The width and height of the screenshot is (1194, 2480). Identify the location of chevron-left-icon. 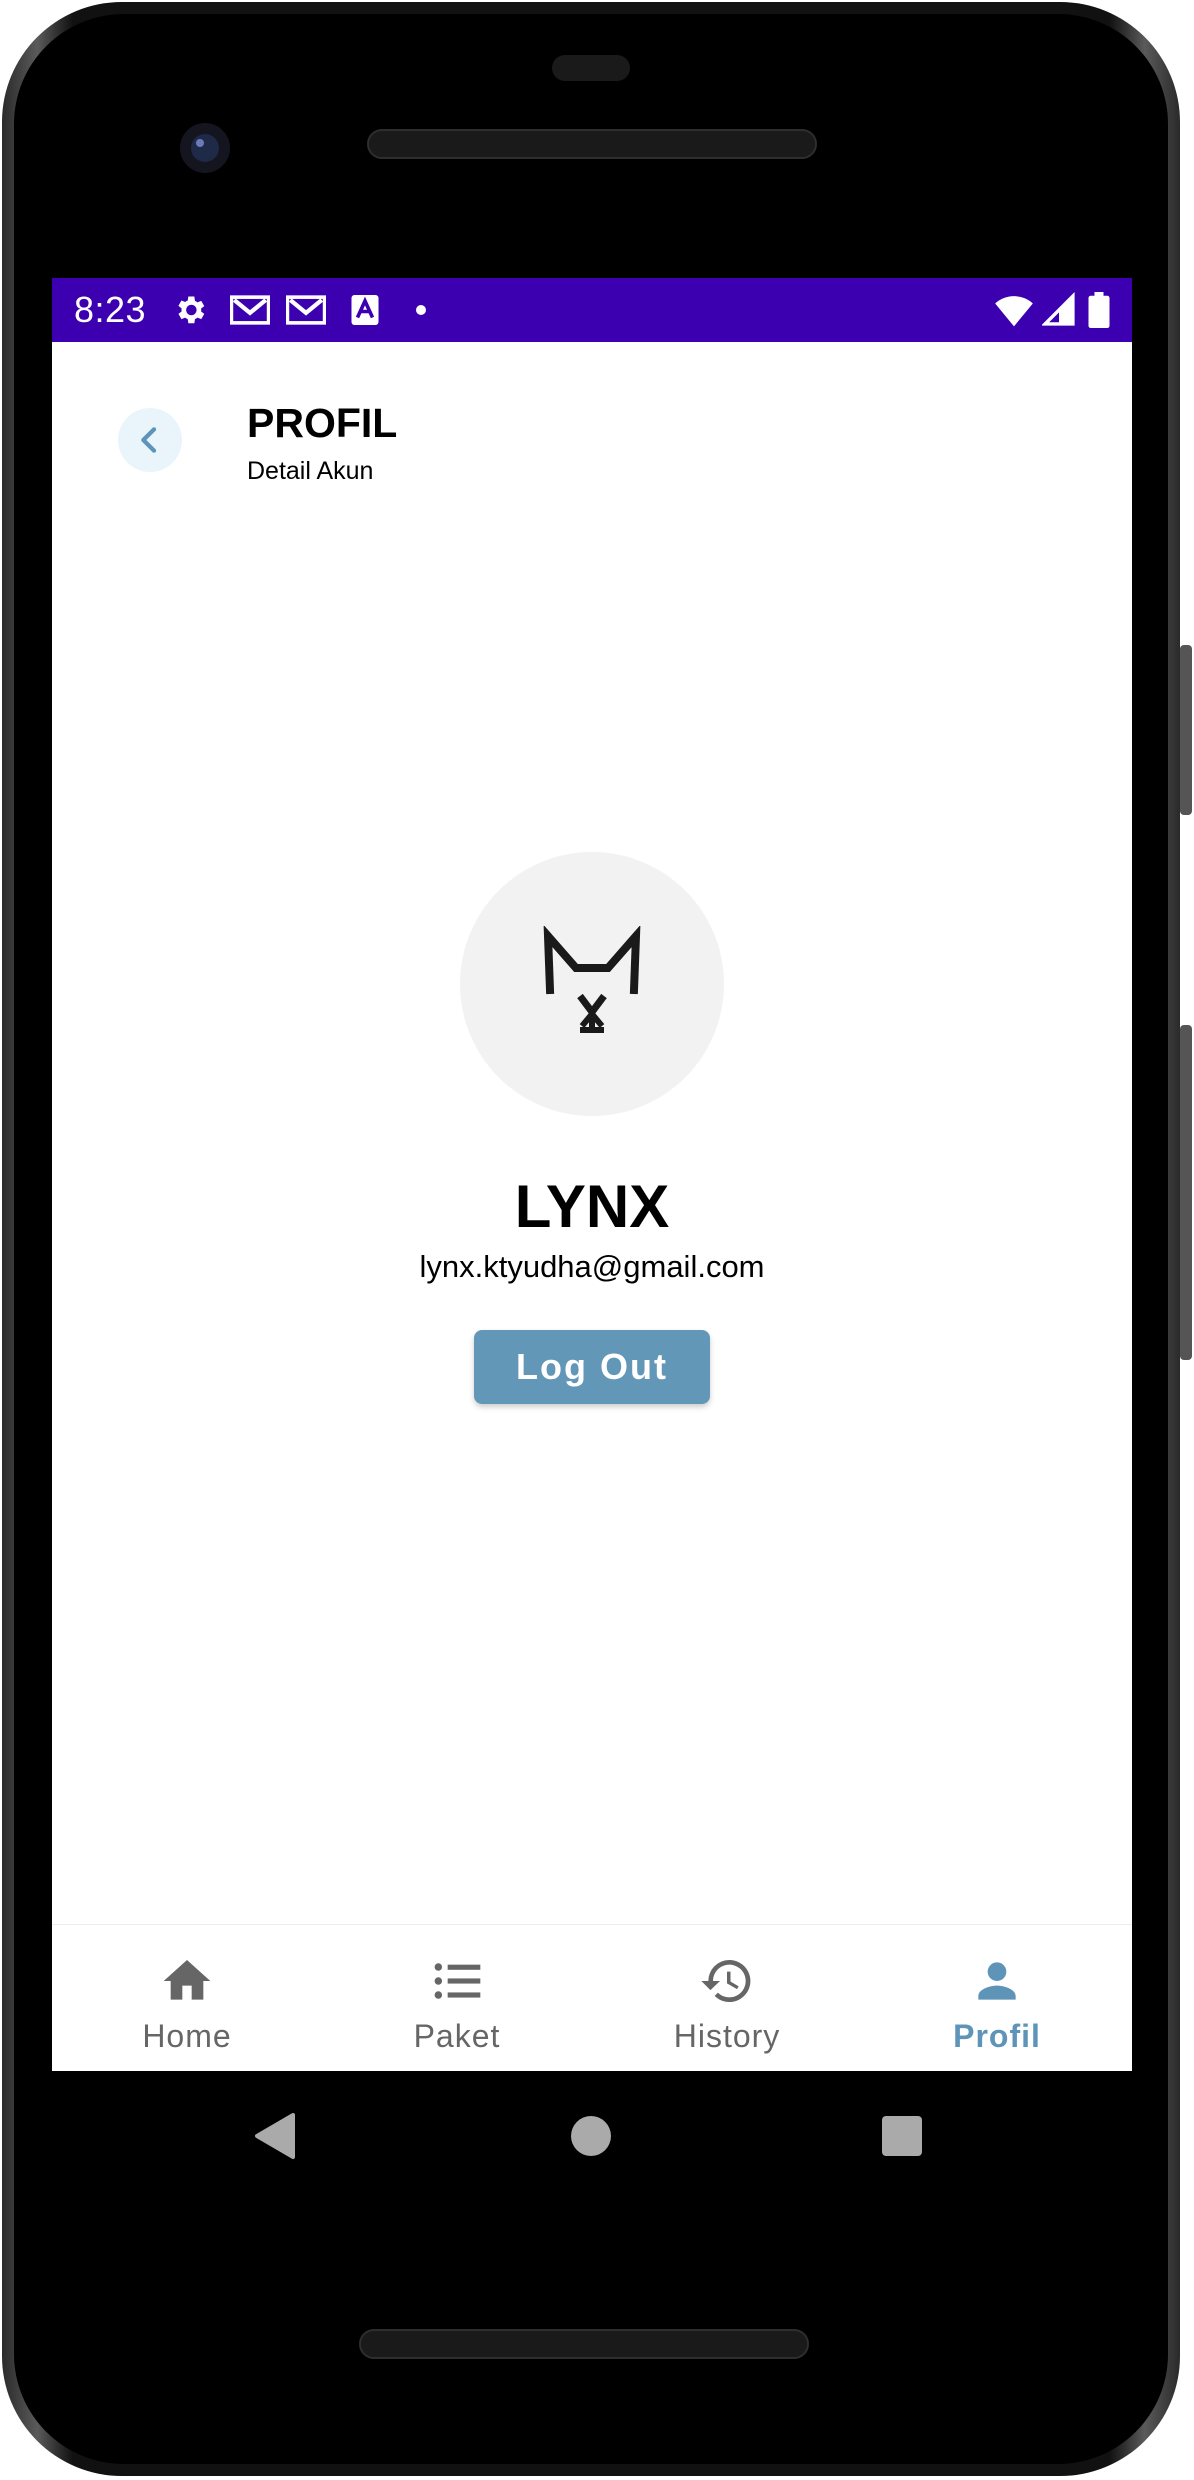
(149, 440).